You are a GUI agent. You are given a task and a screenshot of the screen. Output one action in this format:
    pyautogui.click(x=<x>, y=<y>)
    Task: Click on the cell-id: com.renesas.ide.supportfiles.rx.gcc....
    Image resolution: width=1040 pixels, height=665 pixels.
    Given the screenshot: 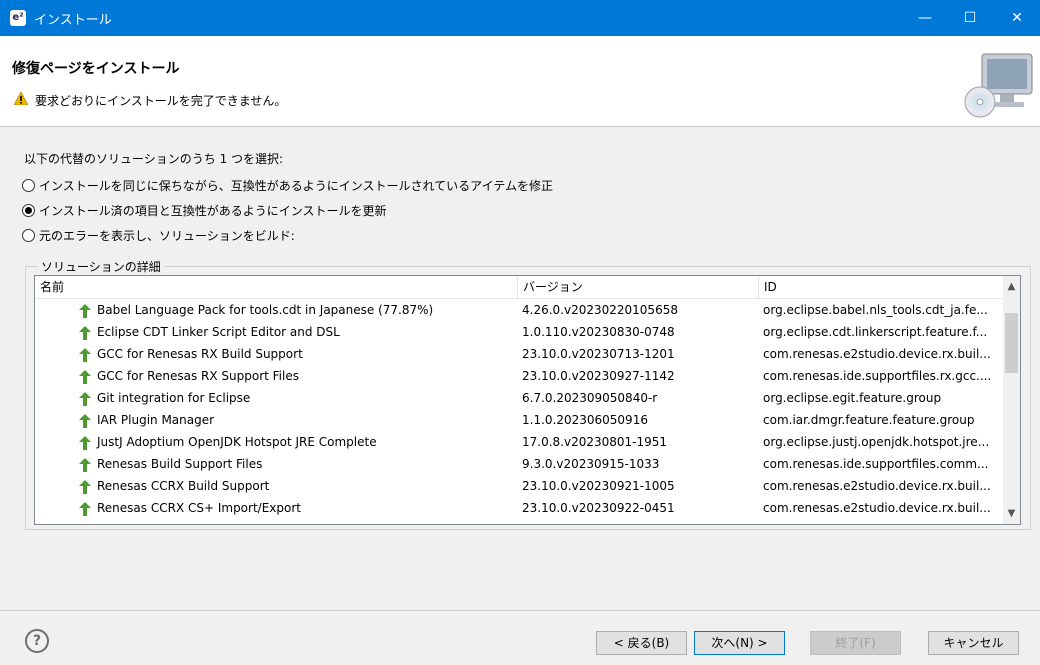 What is the action you would take?
    pyautogui.click(x=877, y=376)
    